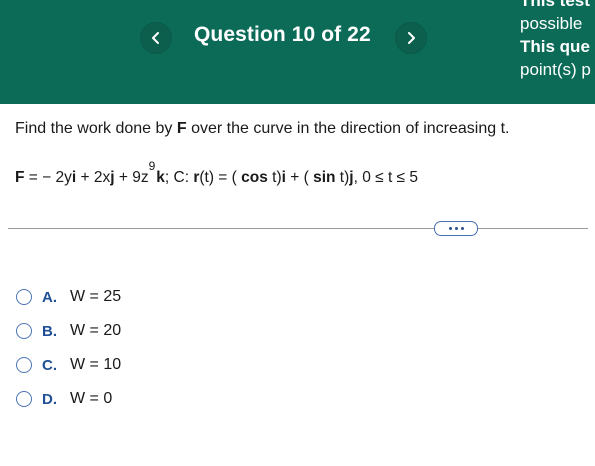 The image size is (595, 466). I want to click on chevron-left-icon, so click(155, 38).